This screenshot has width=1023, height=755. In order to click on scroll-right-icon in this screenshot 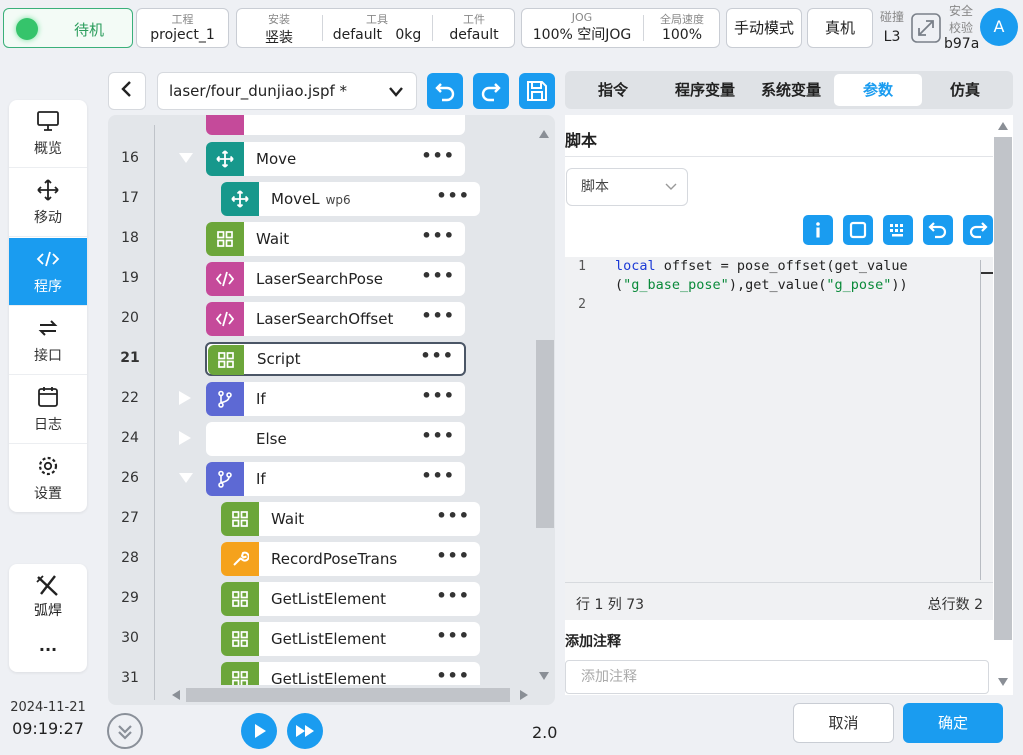, I will do `click(524, 695)`.